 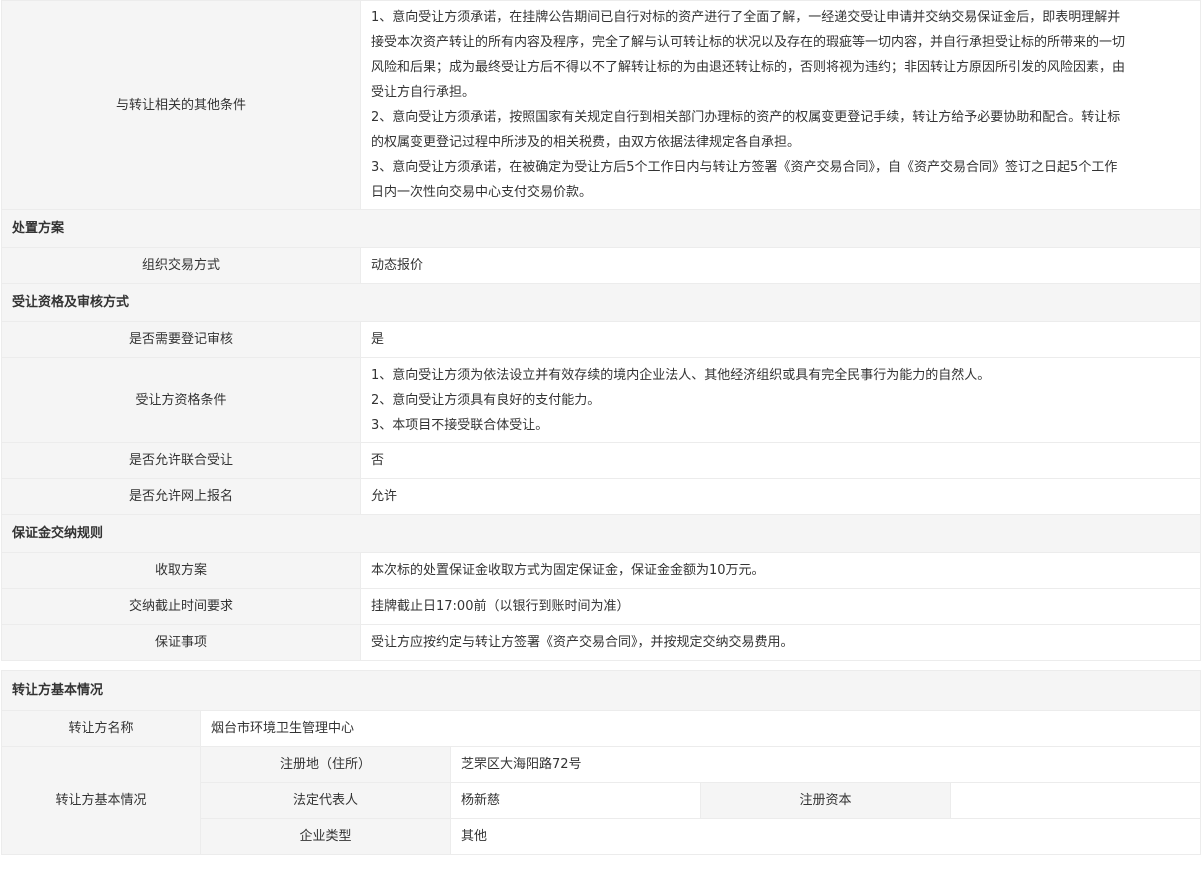 I want to click on deposit-guarantee-row: 保证事项 受让方应按约定与转让方签署《资产交易合同》，并按规定交纳交易费用。, so click(x=601, y=642).